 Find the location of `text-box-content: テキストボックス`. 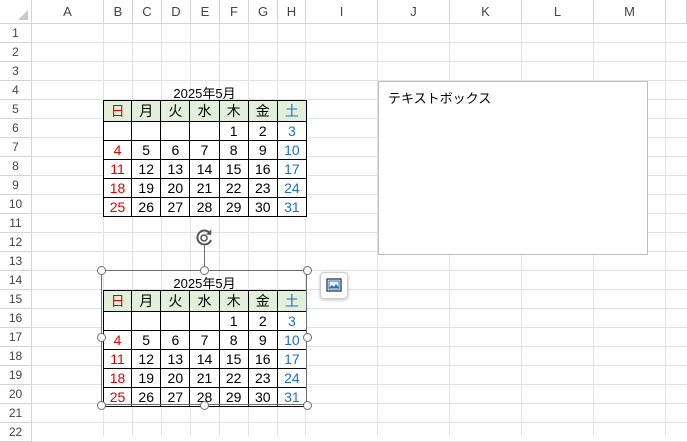

text-box-content: テキストボックス is located at coordinates (439, 97).